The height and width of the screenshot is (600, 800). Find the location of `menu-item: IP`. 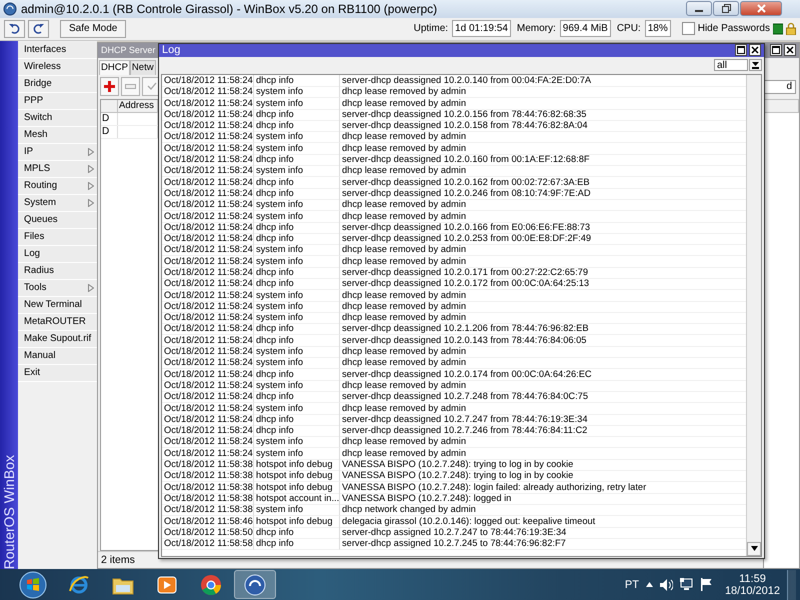

menu-item: IP is located at coordinates (57, 152).